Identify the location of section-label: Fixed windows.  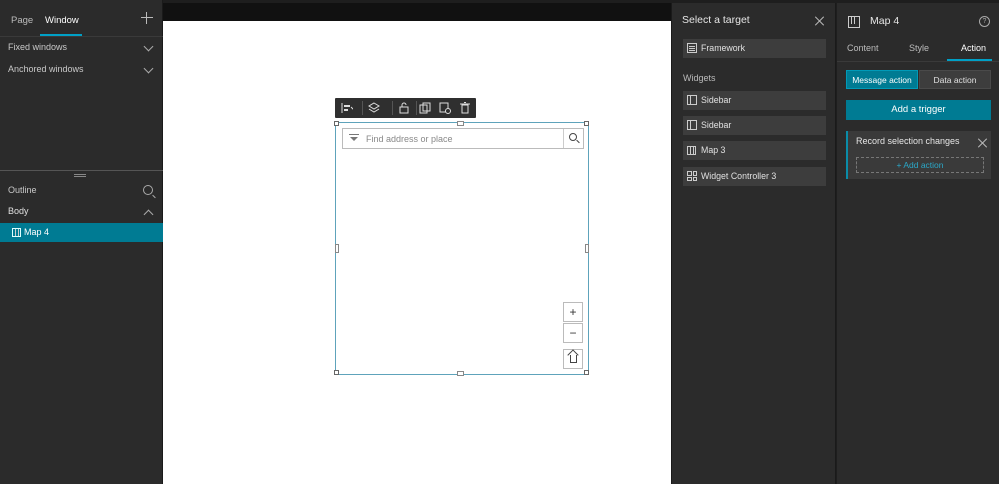
(38, 47).